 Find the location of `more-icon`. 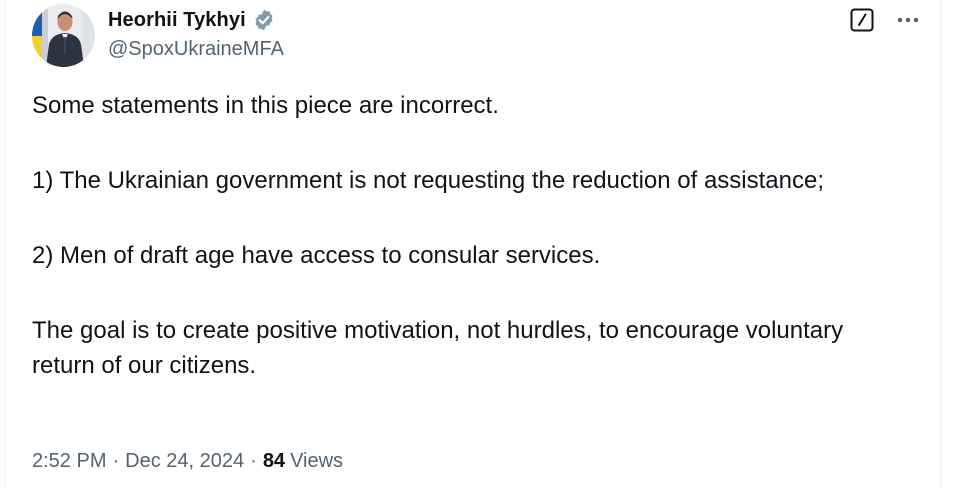

more-icon is located at coordinates (908, 20).